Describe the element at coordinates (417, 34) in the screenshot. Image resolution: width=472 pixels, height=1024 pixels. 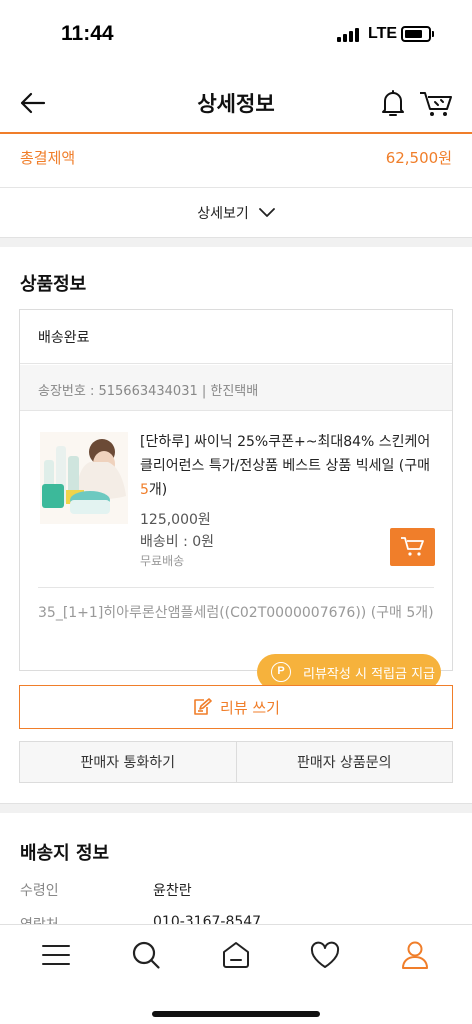
I see `battery-icon` at that location.